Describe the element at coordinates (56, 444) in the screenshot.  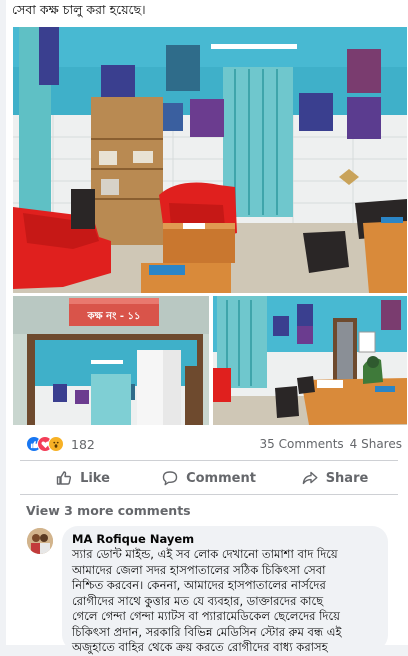
I see `wow-icon` at that location.